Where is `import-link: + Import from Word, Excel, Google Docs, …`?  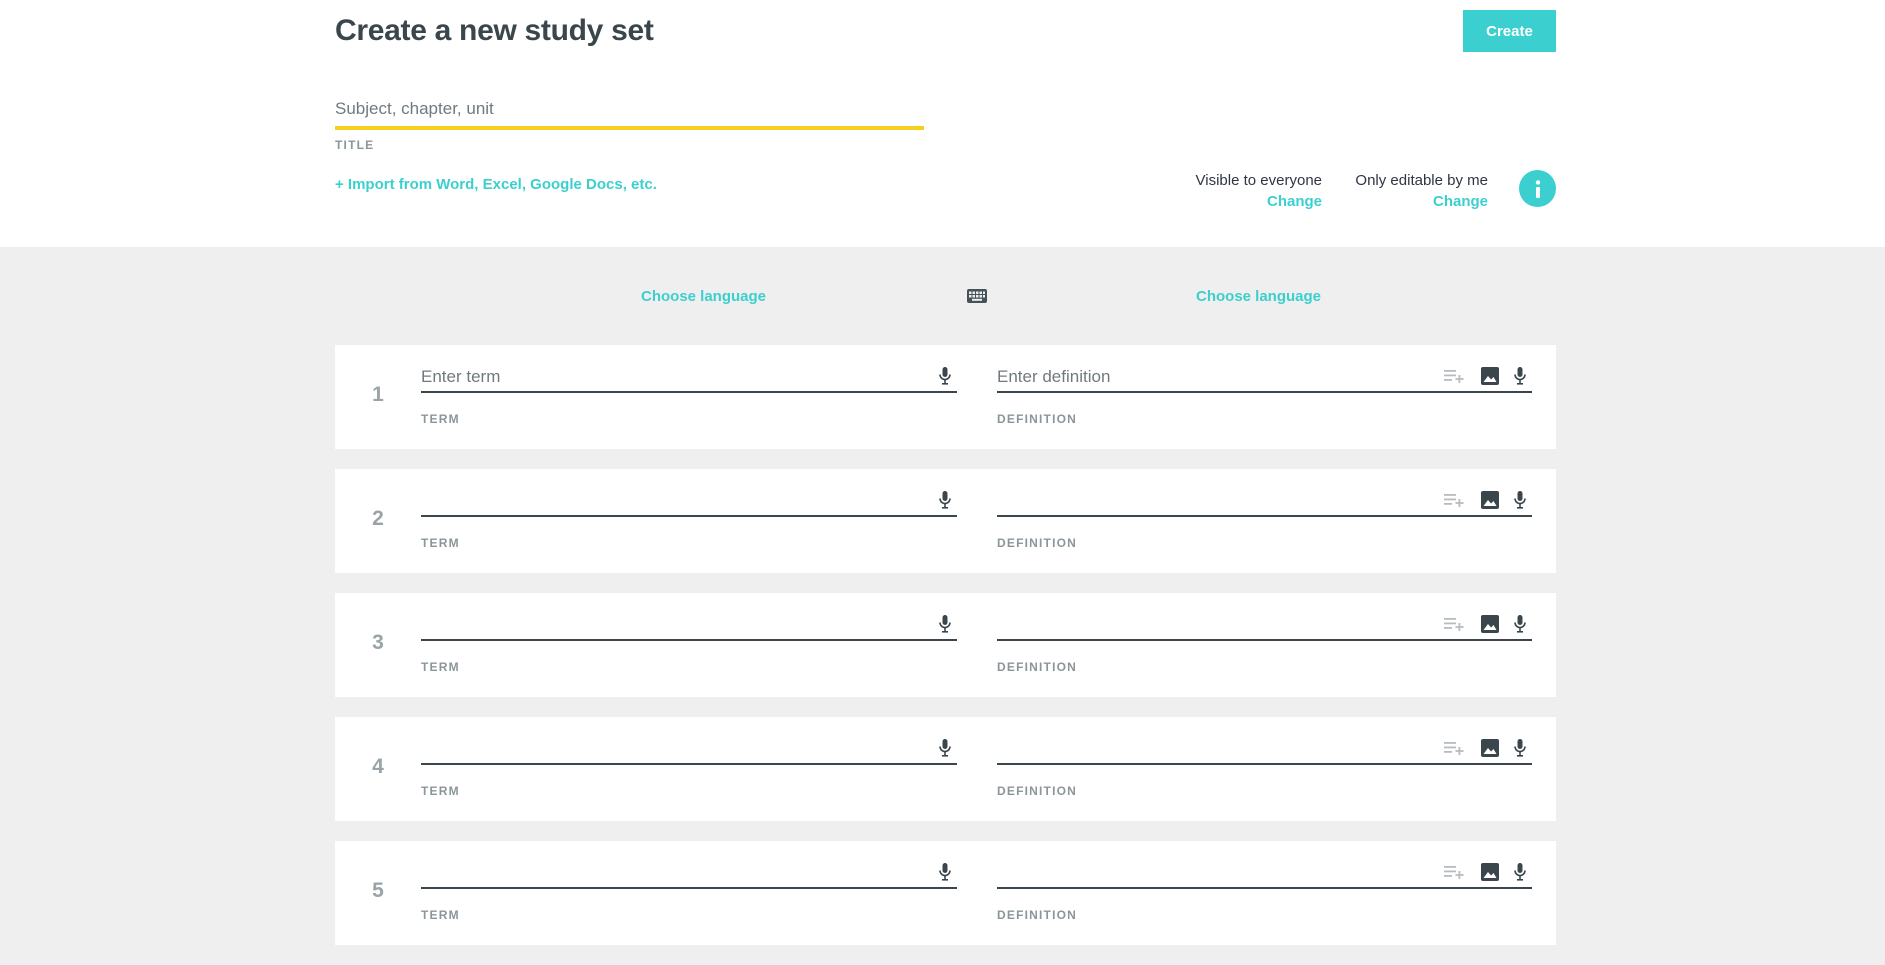
import-link: + Import from Word, Excel, Google Docs, … is located at coordinates (496, 184).